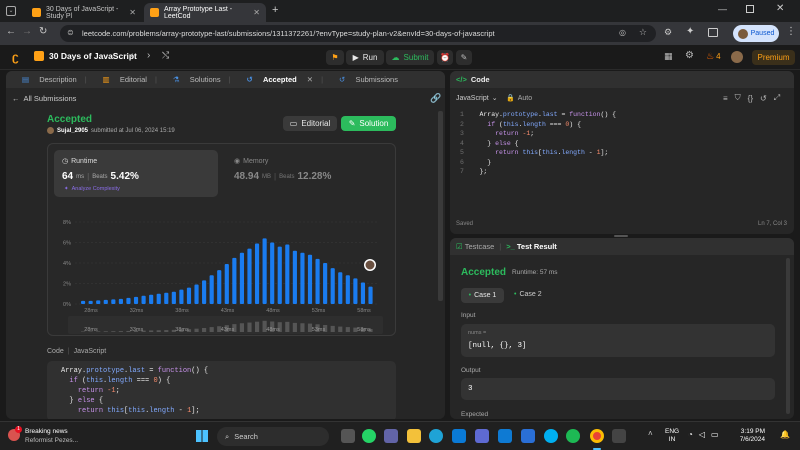 This screenshot has width=800, height=450. What do you see at coordinates (505, 436) in the screenshot?
I see `vscode-icon` at bounding box center [505, 436].